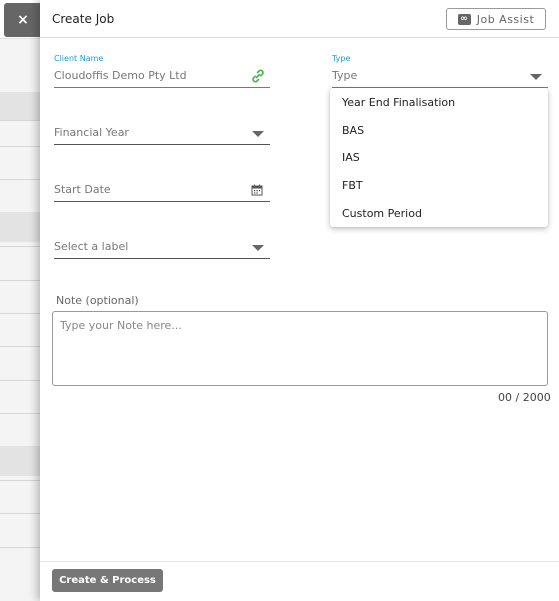  I want to click on client-name-field: Client Name Cloudoffis Demo Pty Ltd, so click(162, 70).